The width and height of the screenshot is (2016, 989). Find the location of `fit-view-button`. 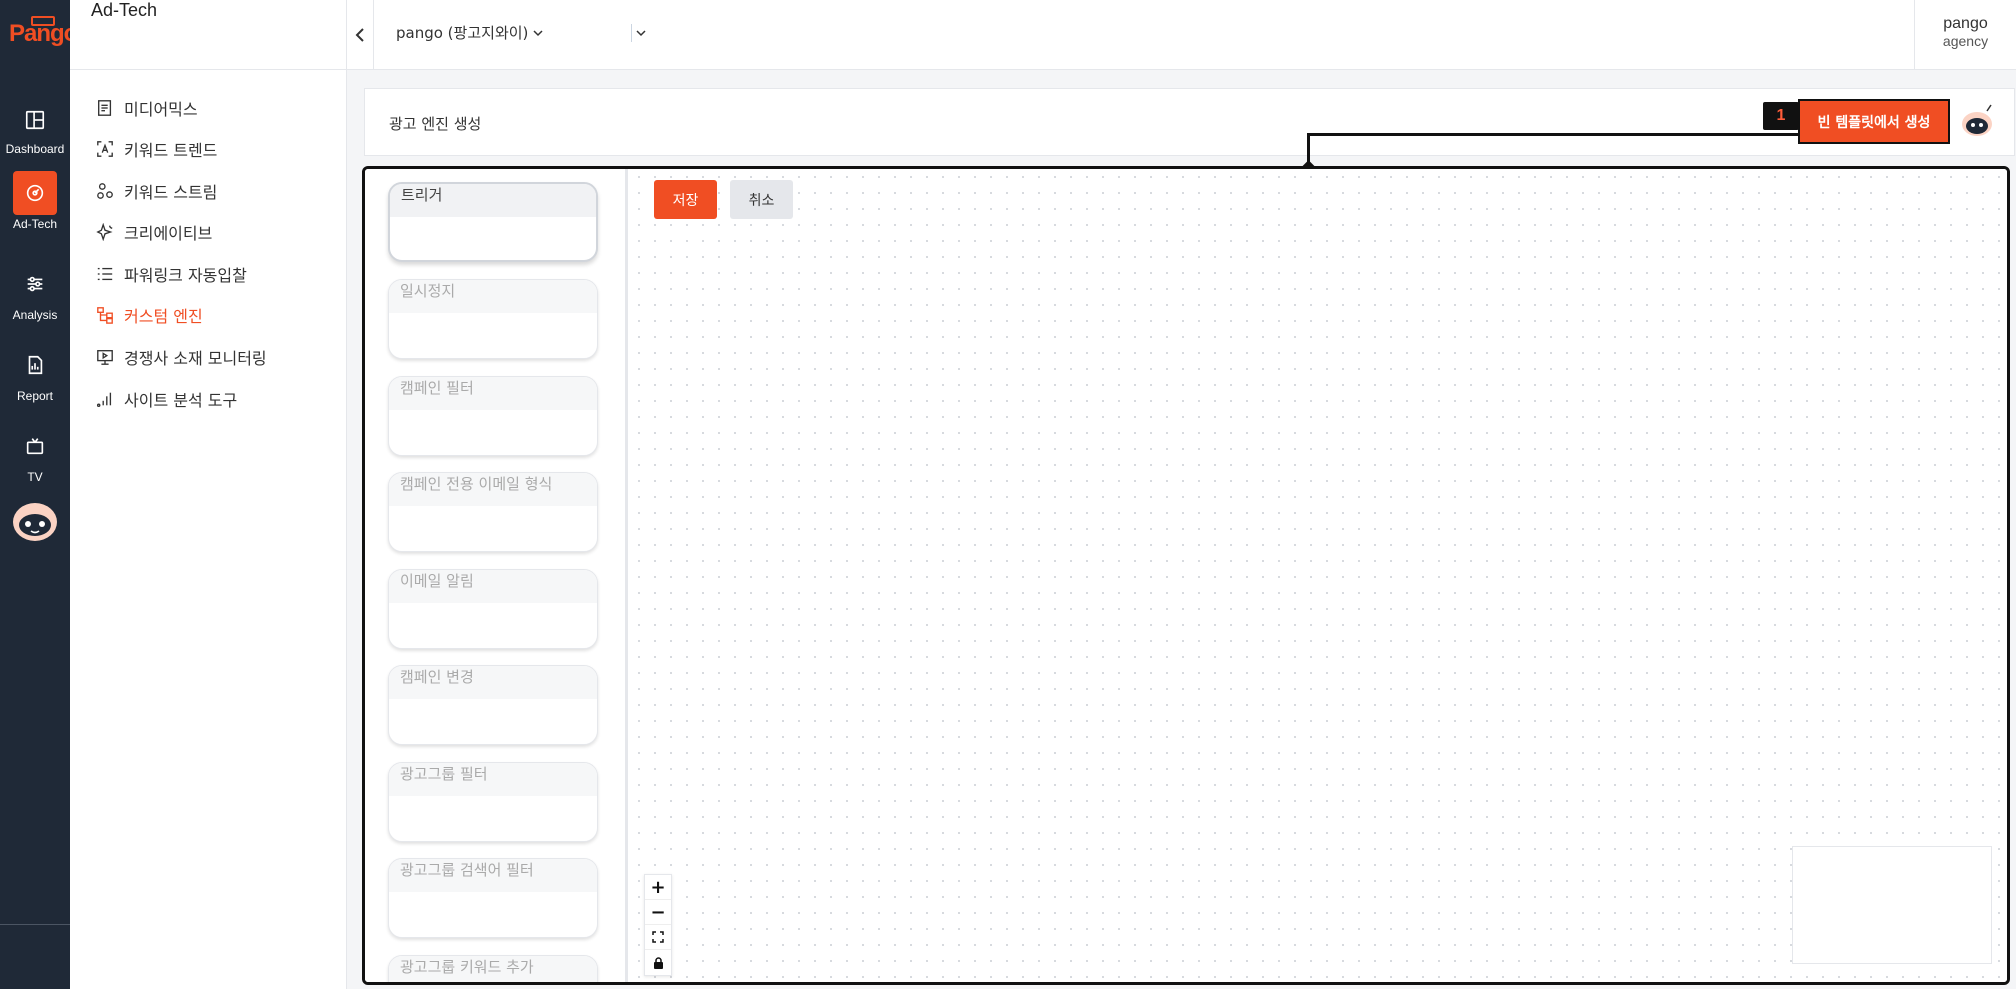

fit-view-button is located at coordinates (658, 937).